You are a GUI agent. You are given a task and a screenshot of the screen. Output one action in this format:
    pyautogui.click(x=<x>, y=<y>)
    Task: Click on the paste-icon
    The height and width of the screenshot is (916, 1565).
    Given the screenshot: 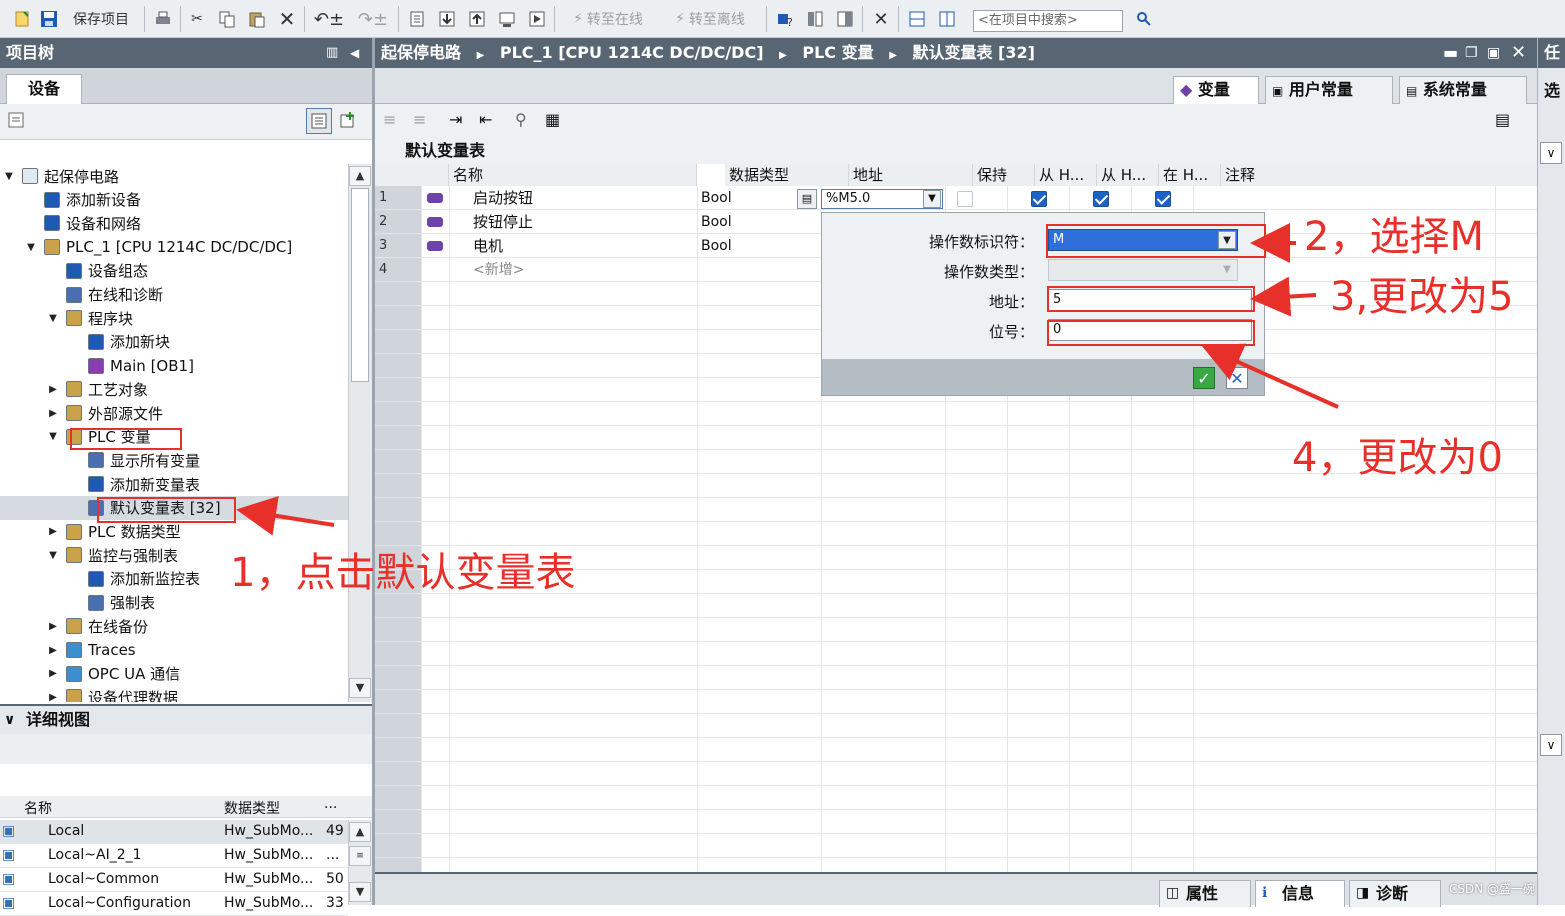 What is the action you would take?
    pyautogui.click(x=257, y=19)
    